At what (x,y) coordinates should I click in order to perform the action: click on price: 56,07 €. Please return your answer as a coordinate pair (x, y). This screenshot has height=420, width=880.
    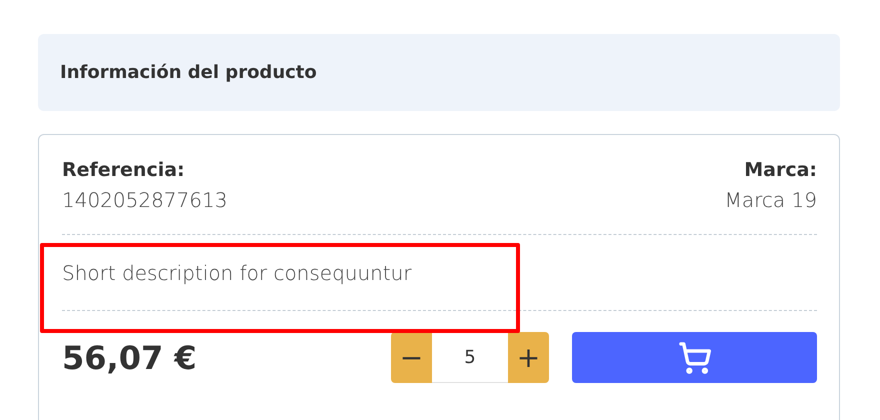
    Looking at the image, I should click on (130, 357).